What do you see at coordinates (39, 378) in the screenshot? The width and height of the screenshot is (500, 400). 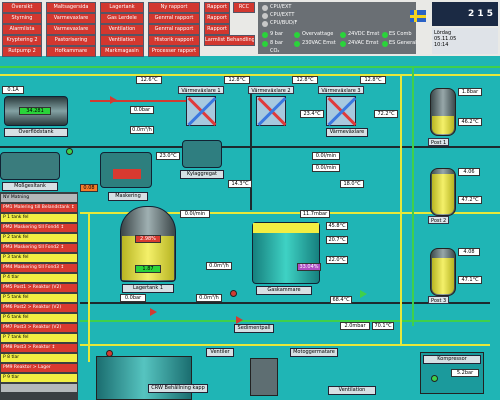 I see `alarm-row: P 9 tlar` at bounding box center [39, 378].